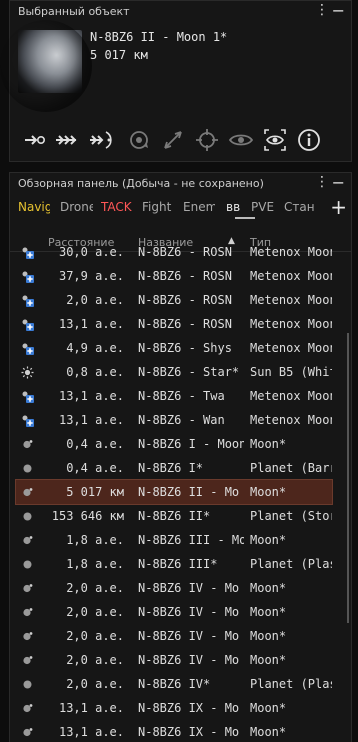 The image size is (358, 742). I want to click on overview-row: 2,0 а.е. N-8BZ6 - ROSN Metenox Moon, so click(174, 300).